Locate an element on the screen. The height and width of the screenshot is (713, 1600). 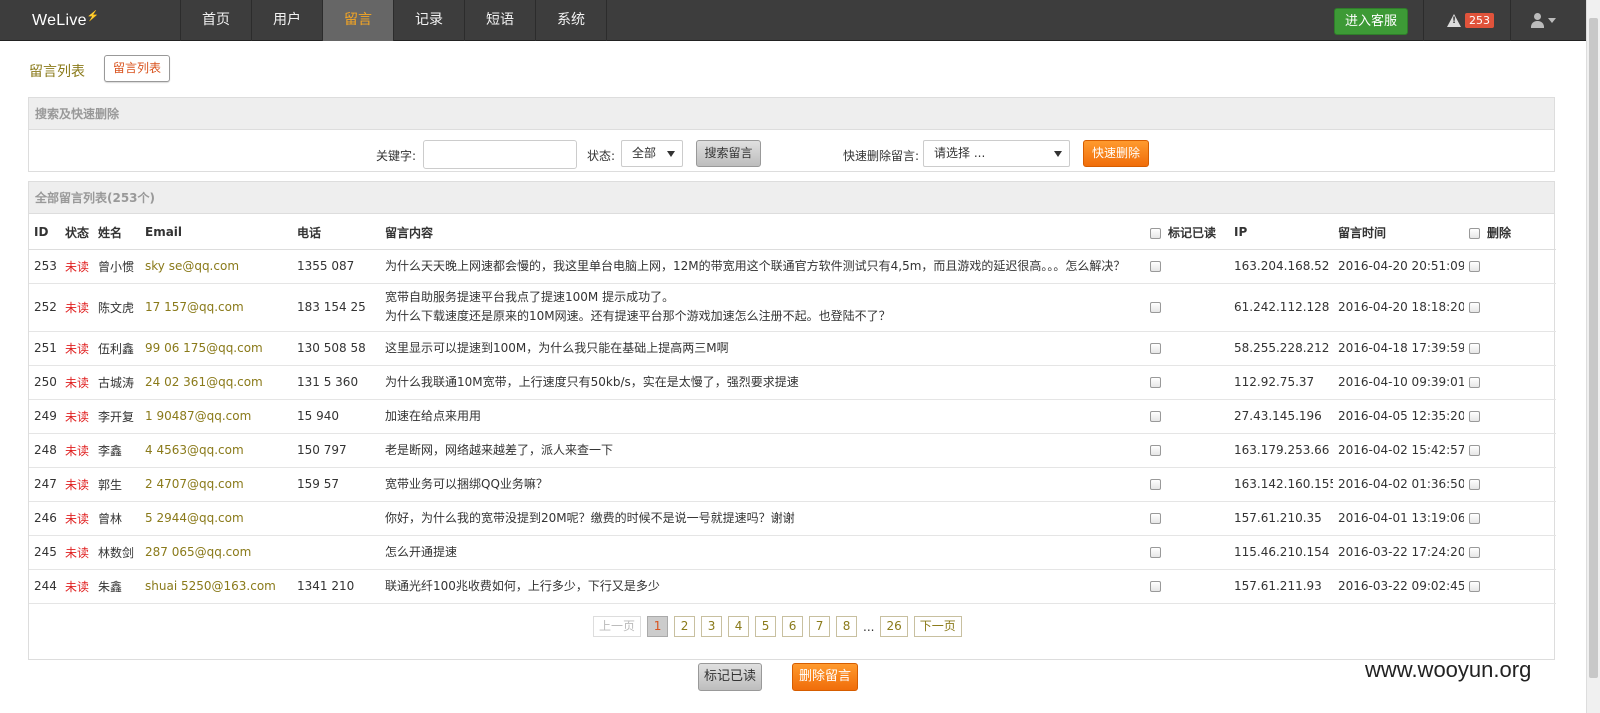
cell-content: 为什么我联通10M宽带，上行速度只有50kb/s，实在是太慢了，强烈要求提速 is located at coordinates (762, 382).